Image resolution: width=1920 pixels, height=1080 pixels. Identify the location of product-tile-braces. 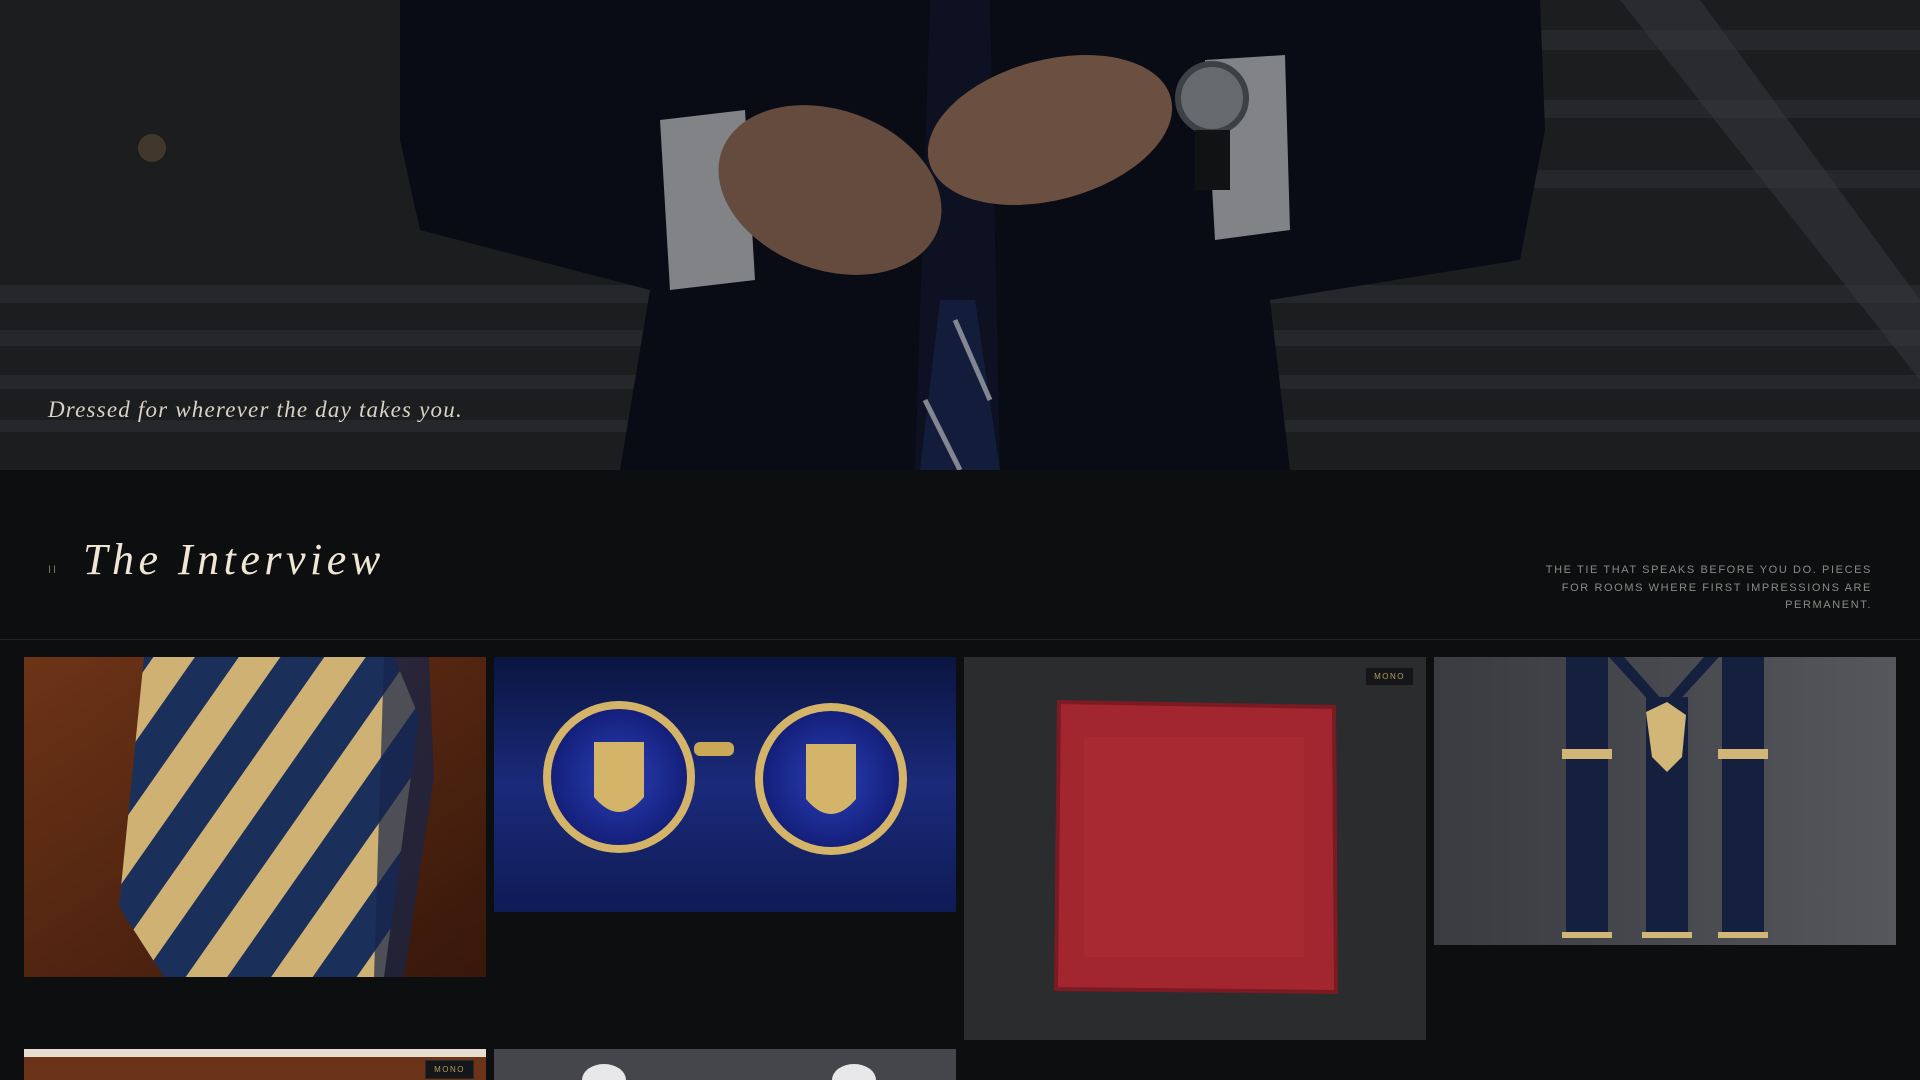
(1665, 801).